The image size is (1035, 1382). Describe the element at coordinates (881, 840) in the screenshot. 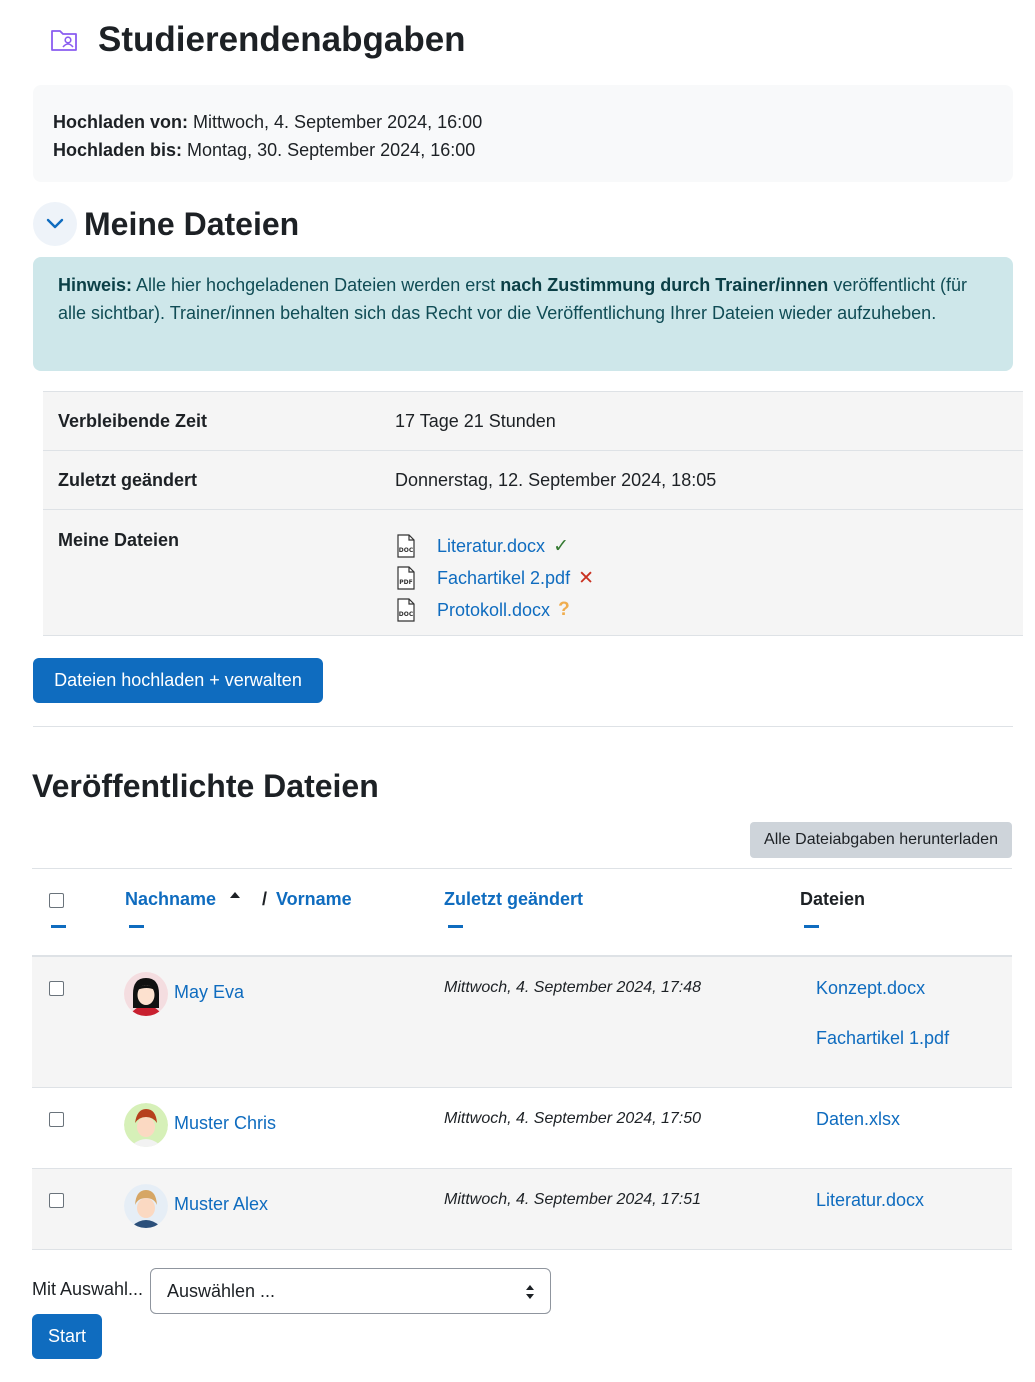

I see `download-all-button: Alle Dateiabgaben herunterladen` at that location.